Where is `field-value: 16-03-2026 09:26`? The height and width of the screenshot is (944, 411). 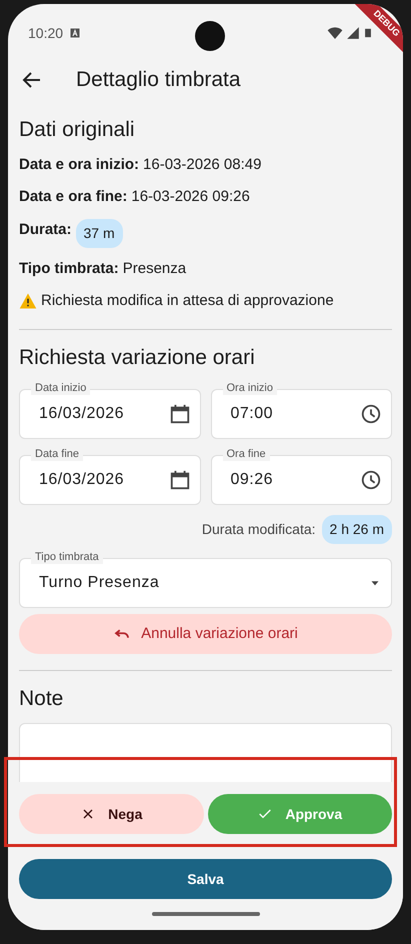 field-value: 16-03-2026 09:26 is located at coordinates (190, 197).